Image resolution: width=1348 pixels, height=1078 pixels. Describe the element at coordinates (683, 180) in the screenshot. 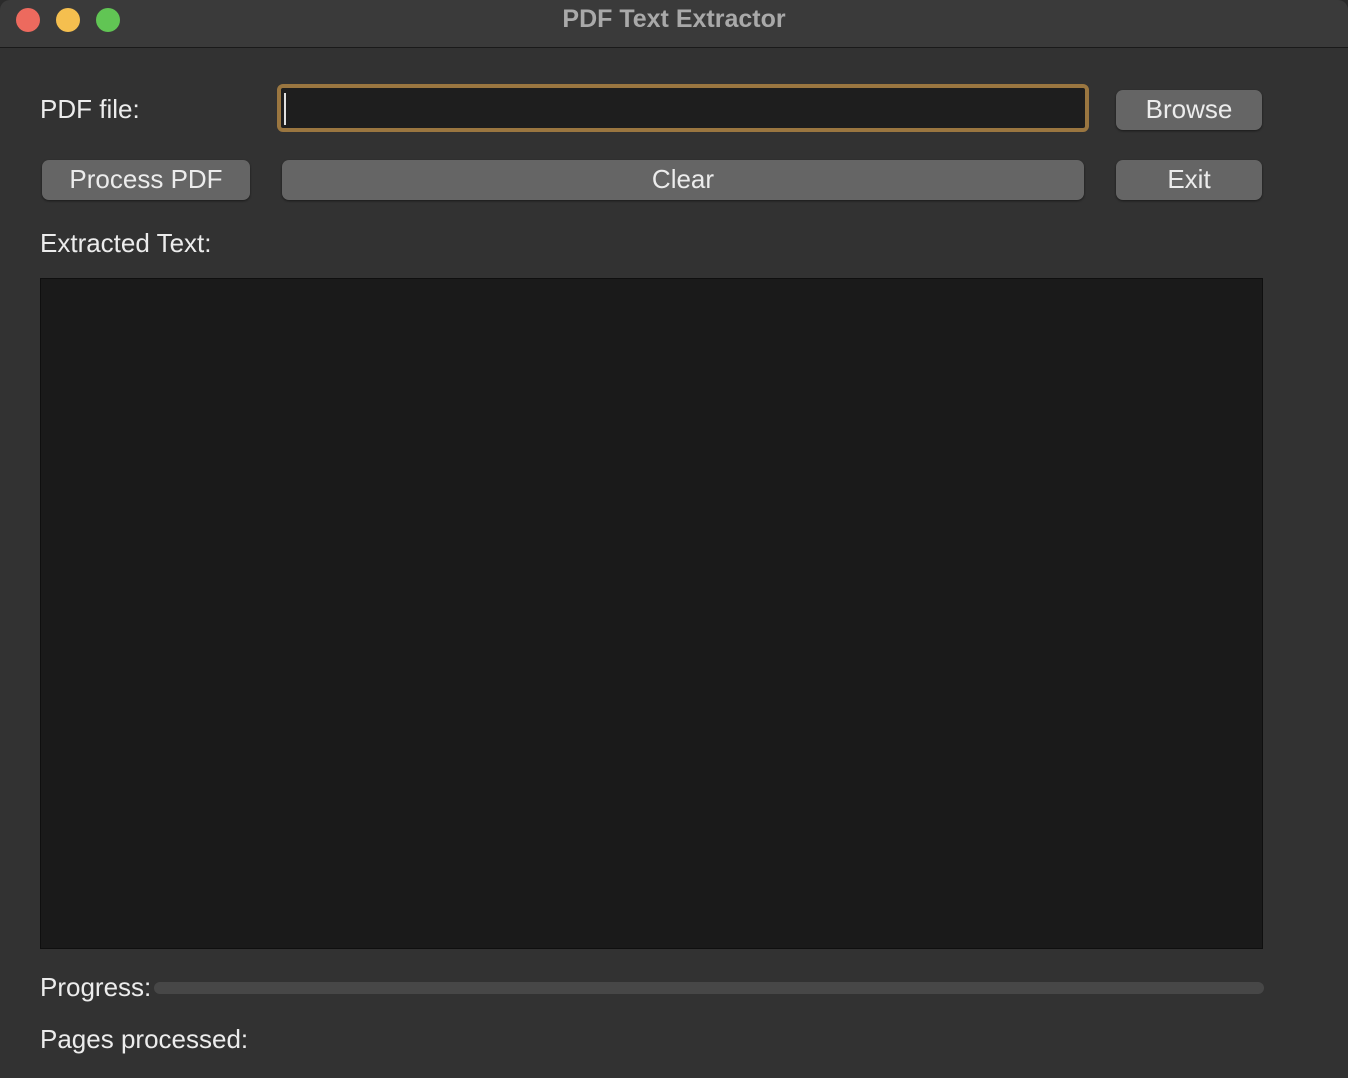

I see `clear-button: Clear` at that location.